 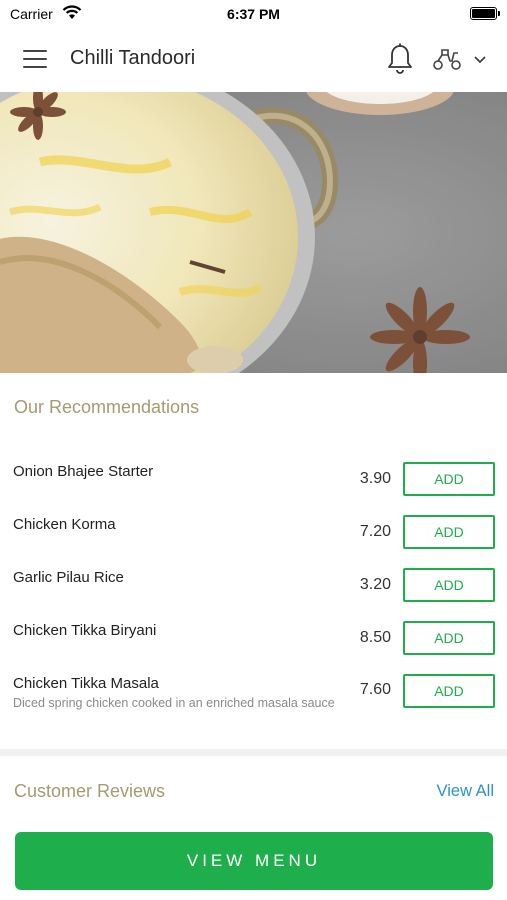 I want to click on item-name: Garlic Pilau Rice, so click(x=68, y=577).